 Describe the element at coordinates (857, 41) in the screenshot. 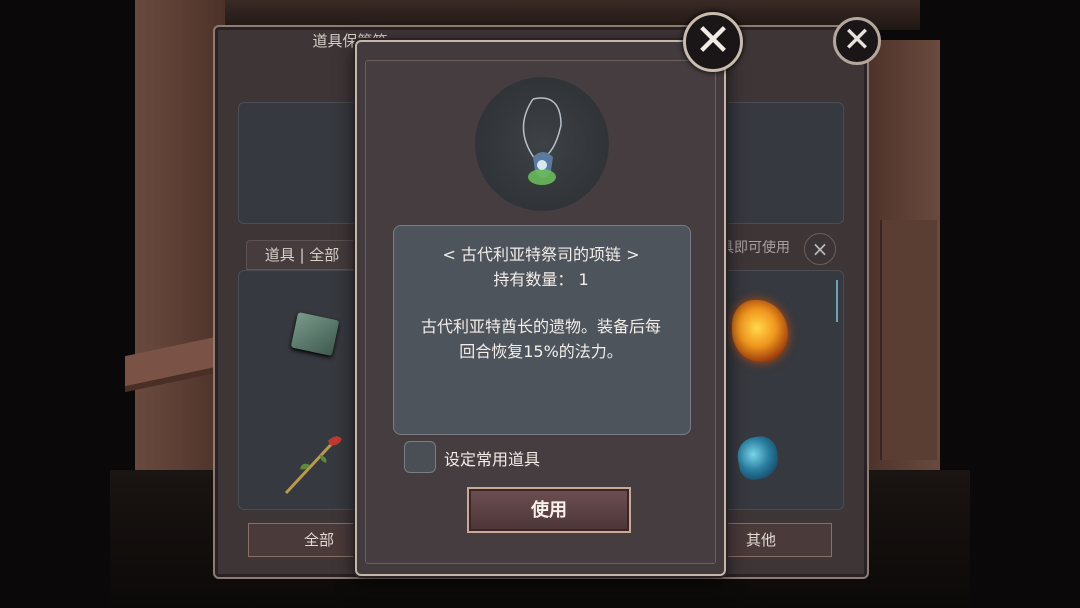

I see `storage-close-icon: ✕` at that location.